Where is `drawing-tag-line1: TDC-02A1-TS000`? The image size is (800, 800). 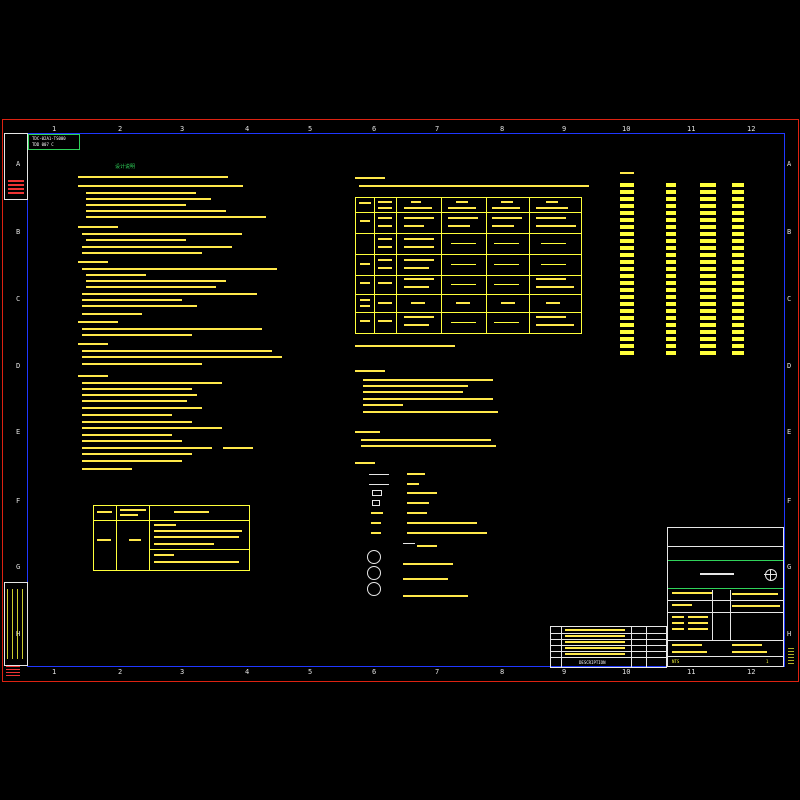 drawing-tag-line1: TDC-02A1-TS000 is located at coordinates (49, 138).